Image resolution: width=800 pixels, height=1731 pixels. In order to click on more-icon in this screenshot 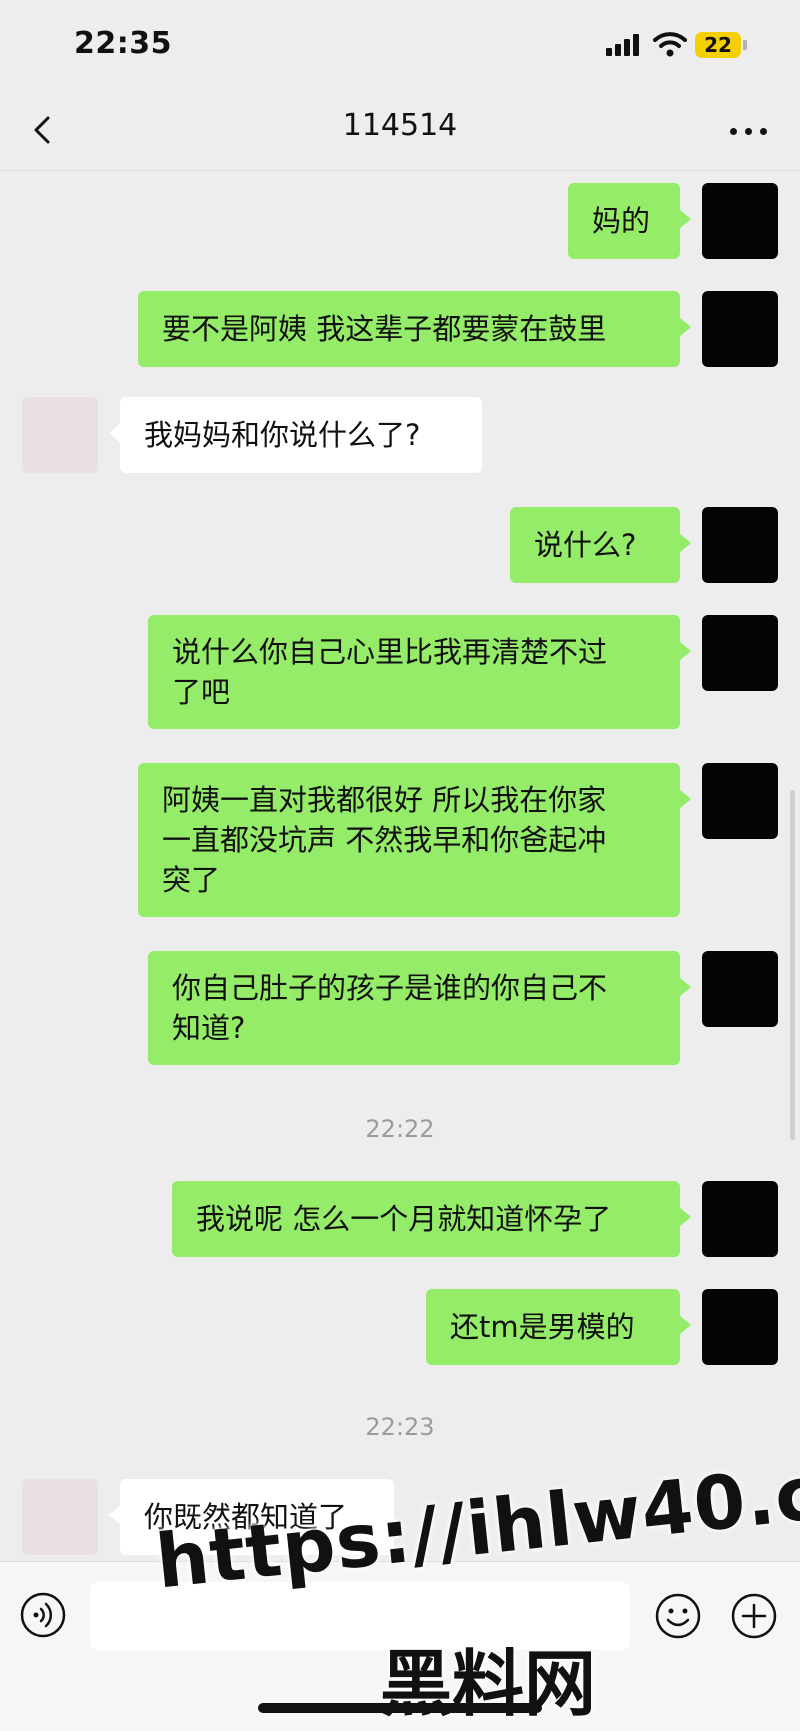, I will do `click(749, 131)`.